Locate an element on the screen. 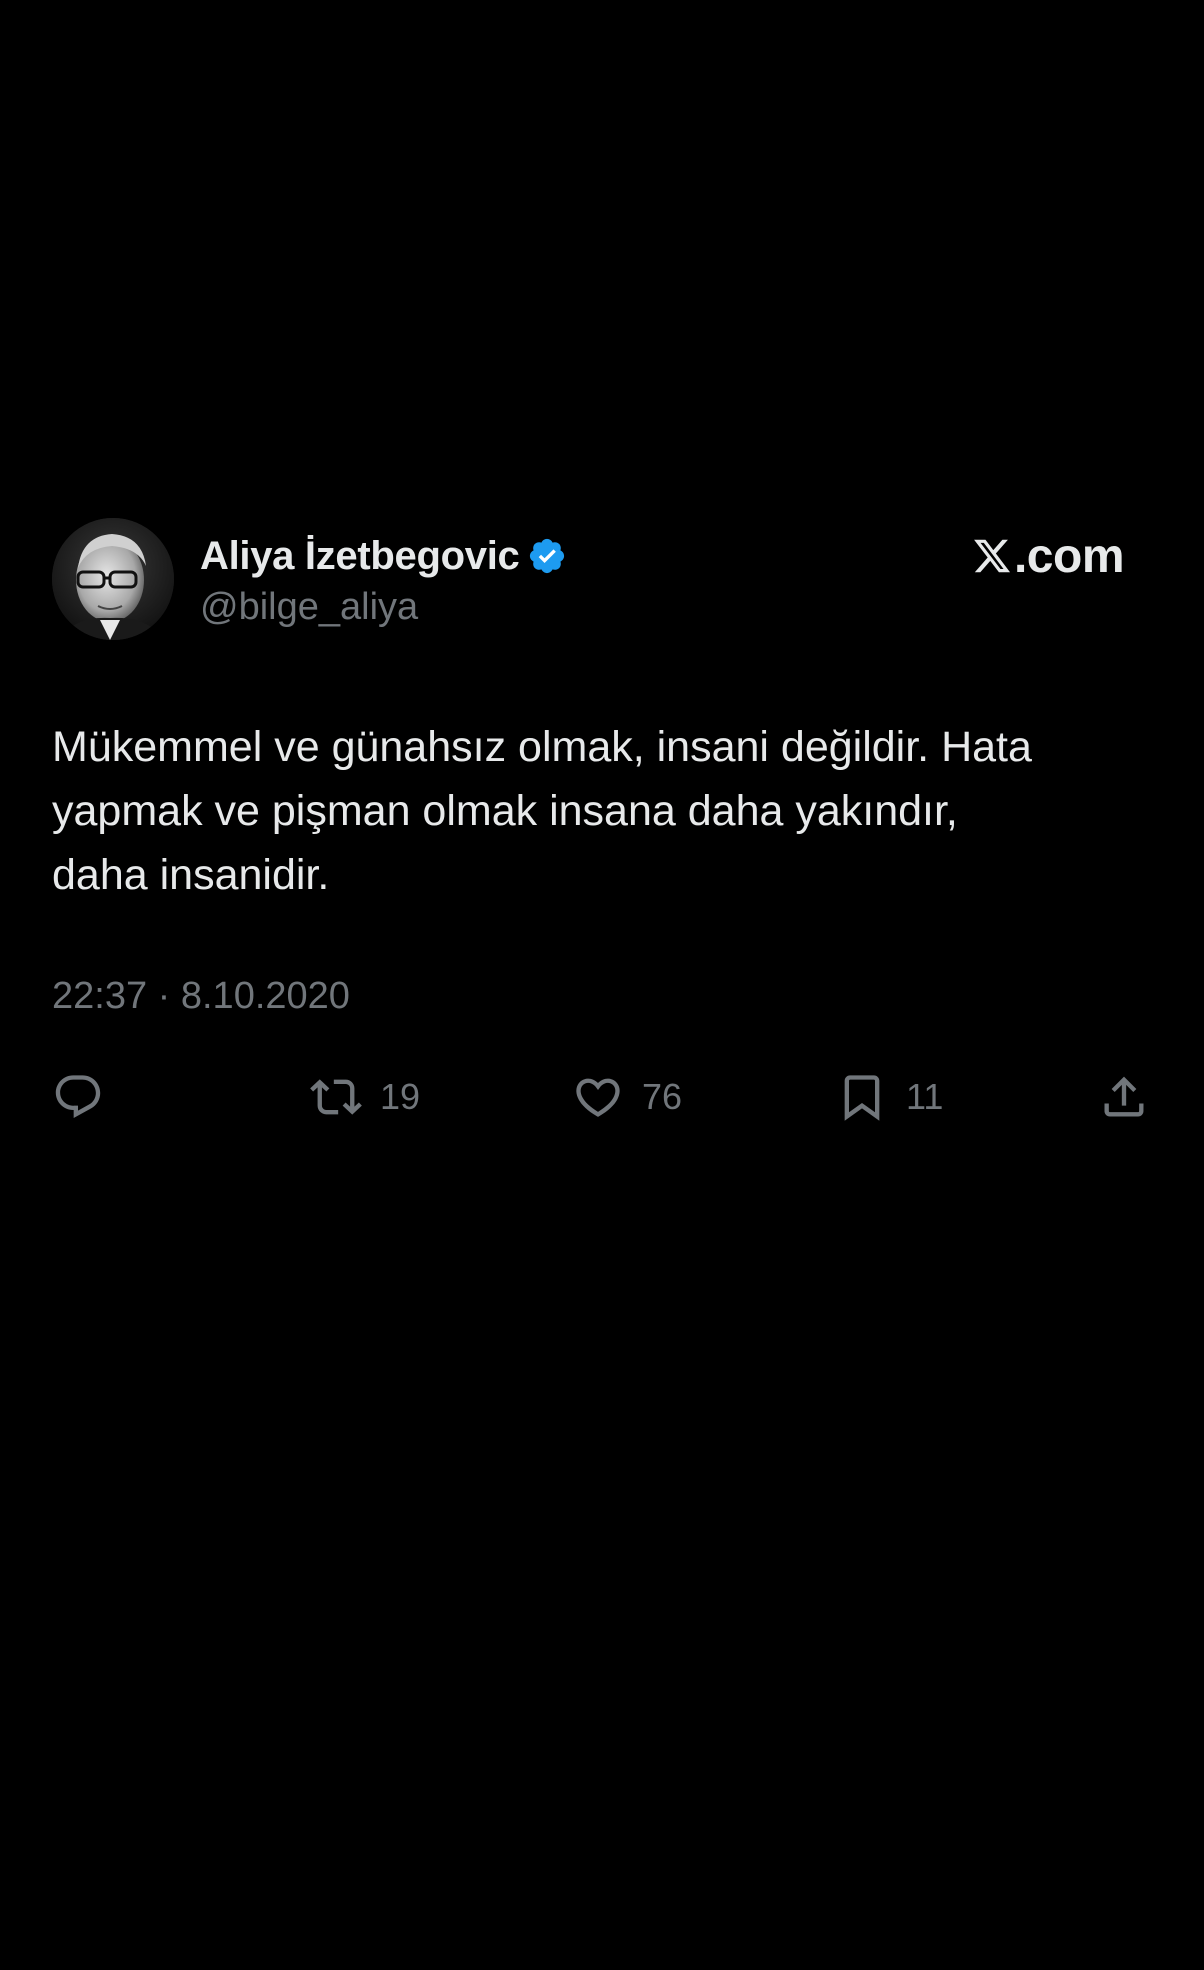  bookmark-count: 11 is located at coordinates (925, 1096).